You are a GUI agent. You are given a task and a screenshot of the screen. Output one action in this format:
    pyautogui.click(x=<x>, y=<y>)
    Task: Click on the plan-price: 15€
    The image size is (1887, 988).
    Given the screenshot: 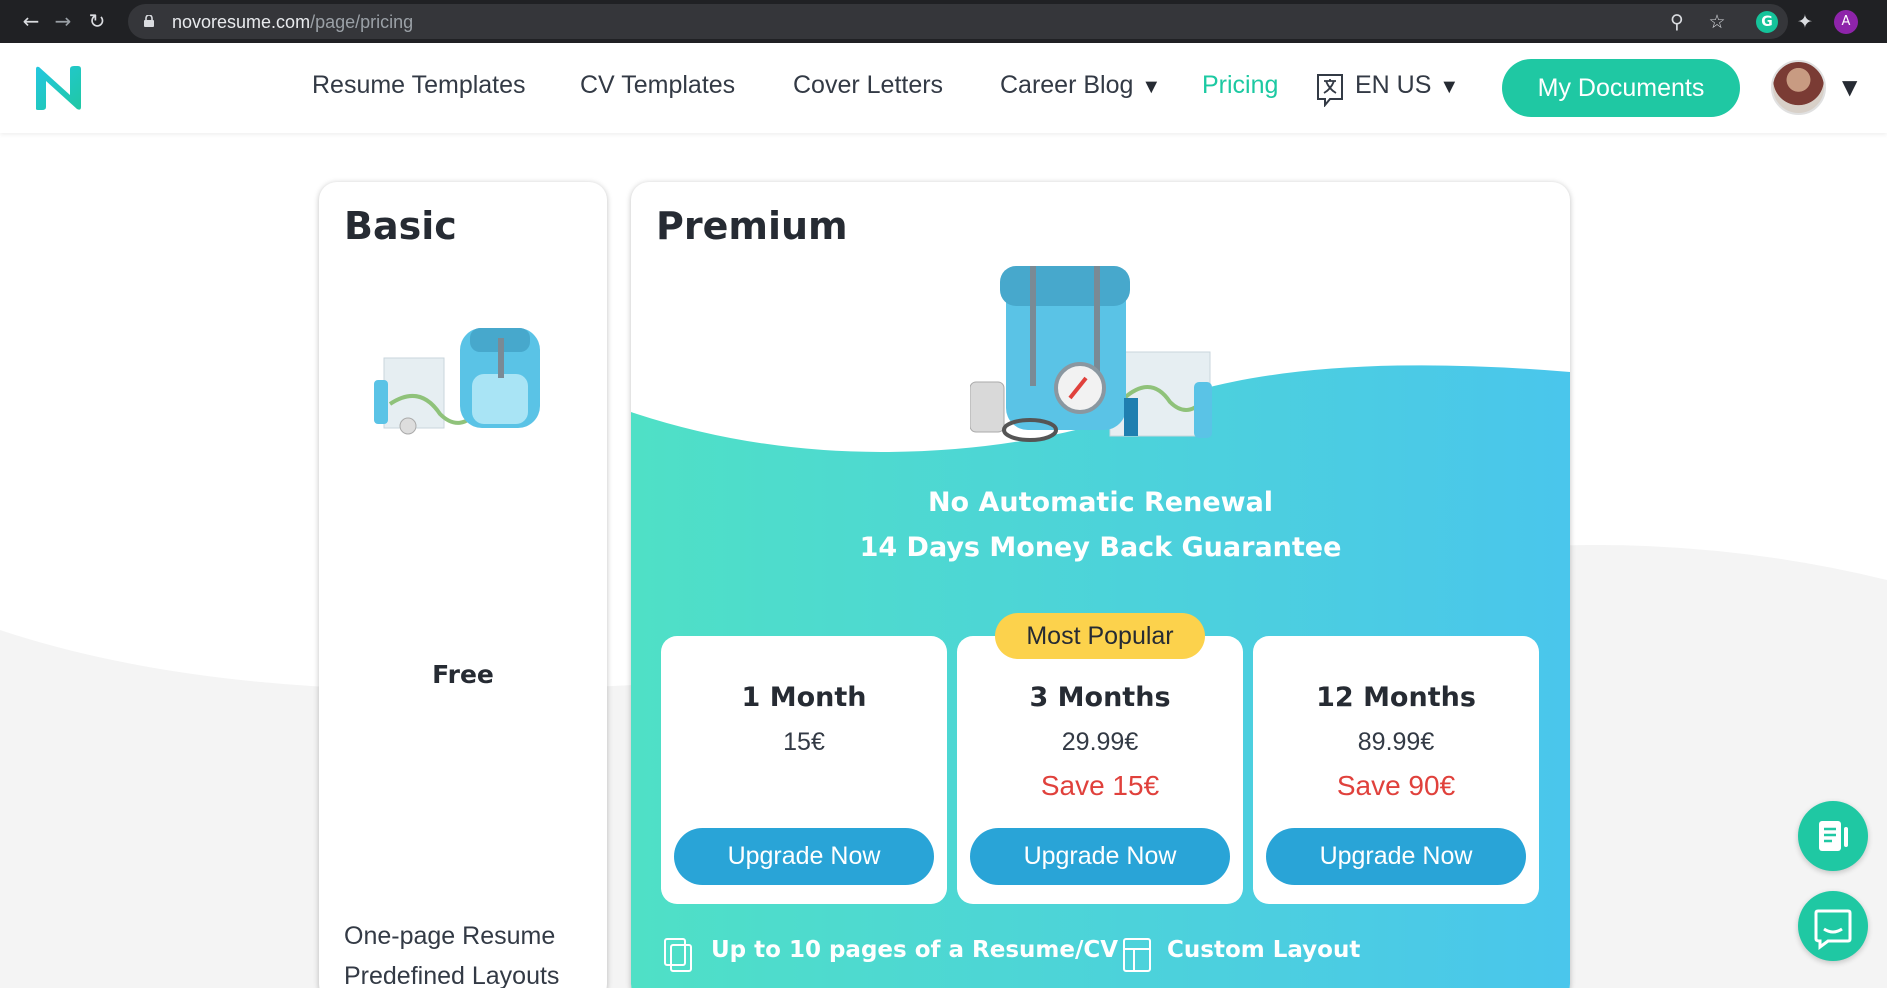 What is the action you would take?
    pyautogui.click(x=804, y=742)
    